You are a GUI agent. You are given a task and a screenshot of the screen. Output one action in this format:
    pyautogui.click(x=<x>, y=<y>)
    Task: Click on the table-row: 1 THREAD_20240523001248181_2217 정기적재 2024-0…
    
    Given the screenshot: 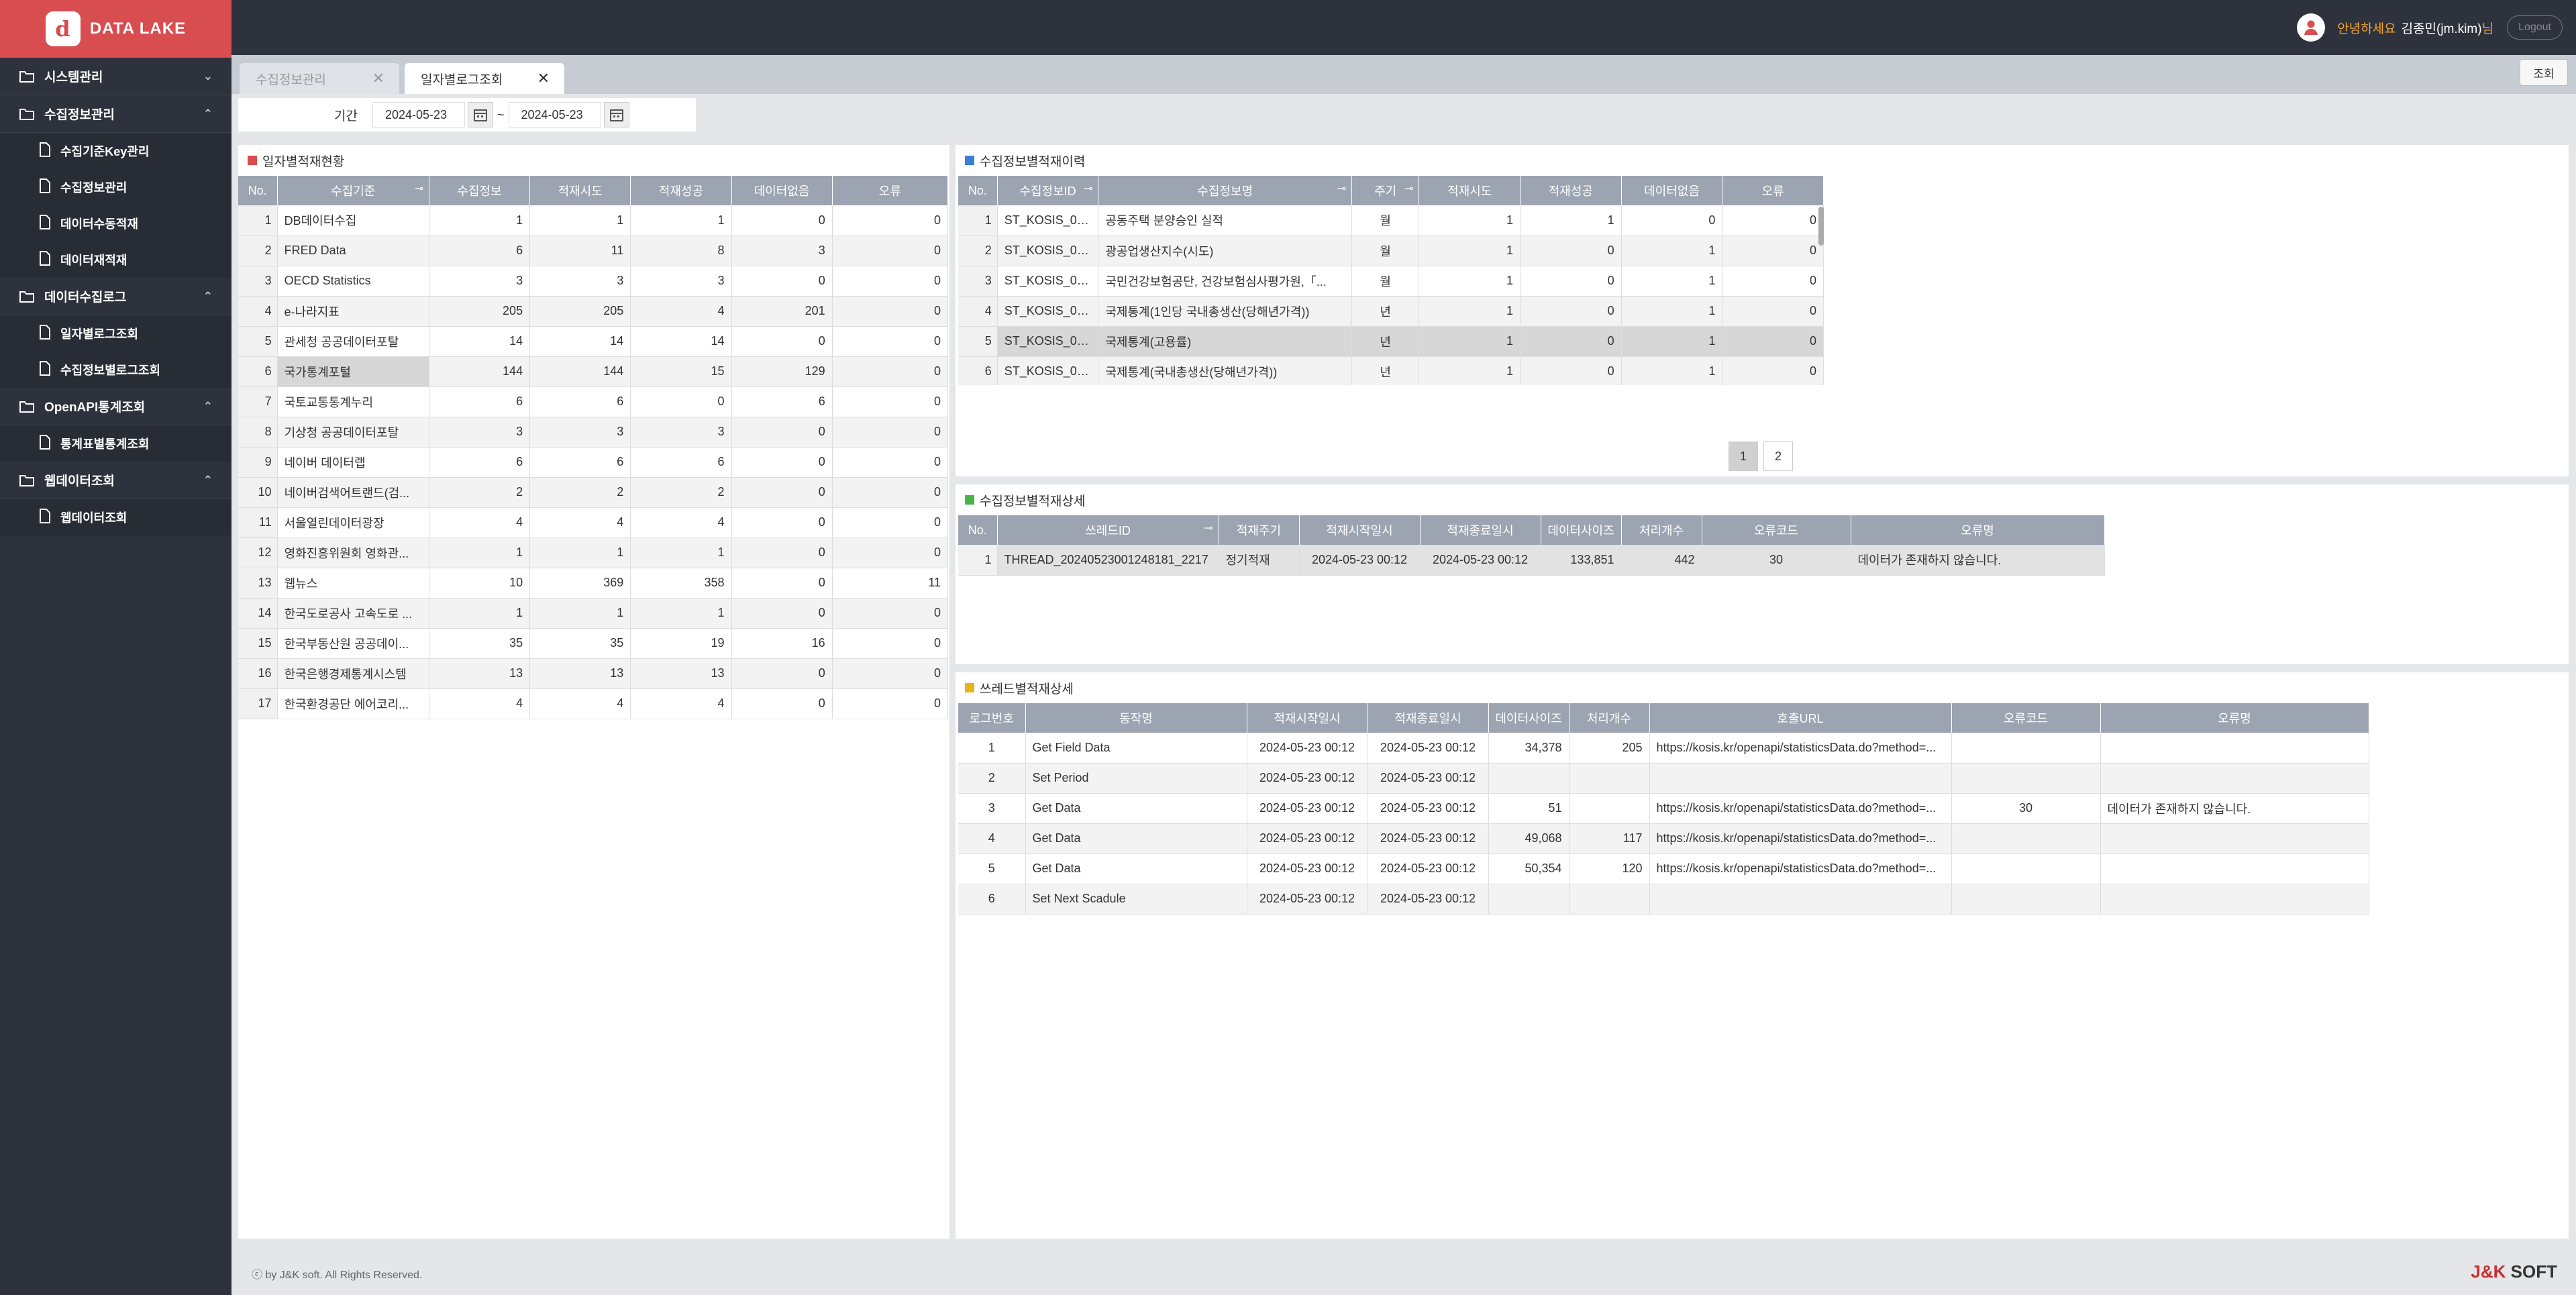 What is the action you would take?
    pyautogui.click(x=1531, y=560)
    